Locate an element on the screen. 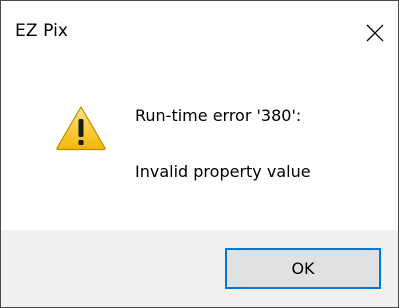 The image size is (399, 308). warning-icon is located at coordinates (81, 128).